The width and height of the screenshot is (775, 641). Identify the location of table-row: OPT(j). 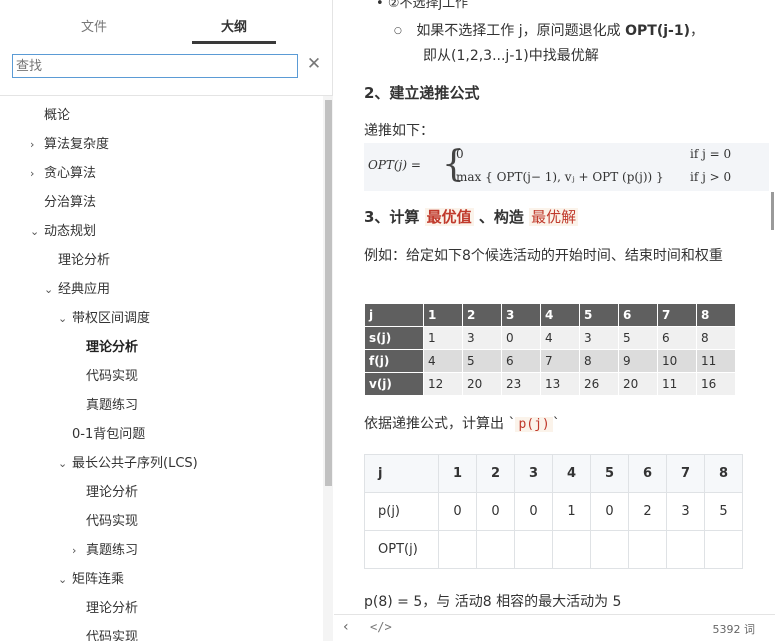
(553, 549).